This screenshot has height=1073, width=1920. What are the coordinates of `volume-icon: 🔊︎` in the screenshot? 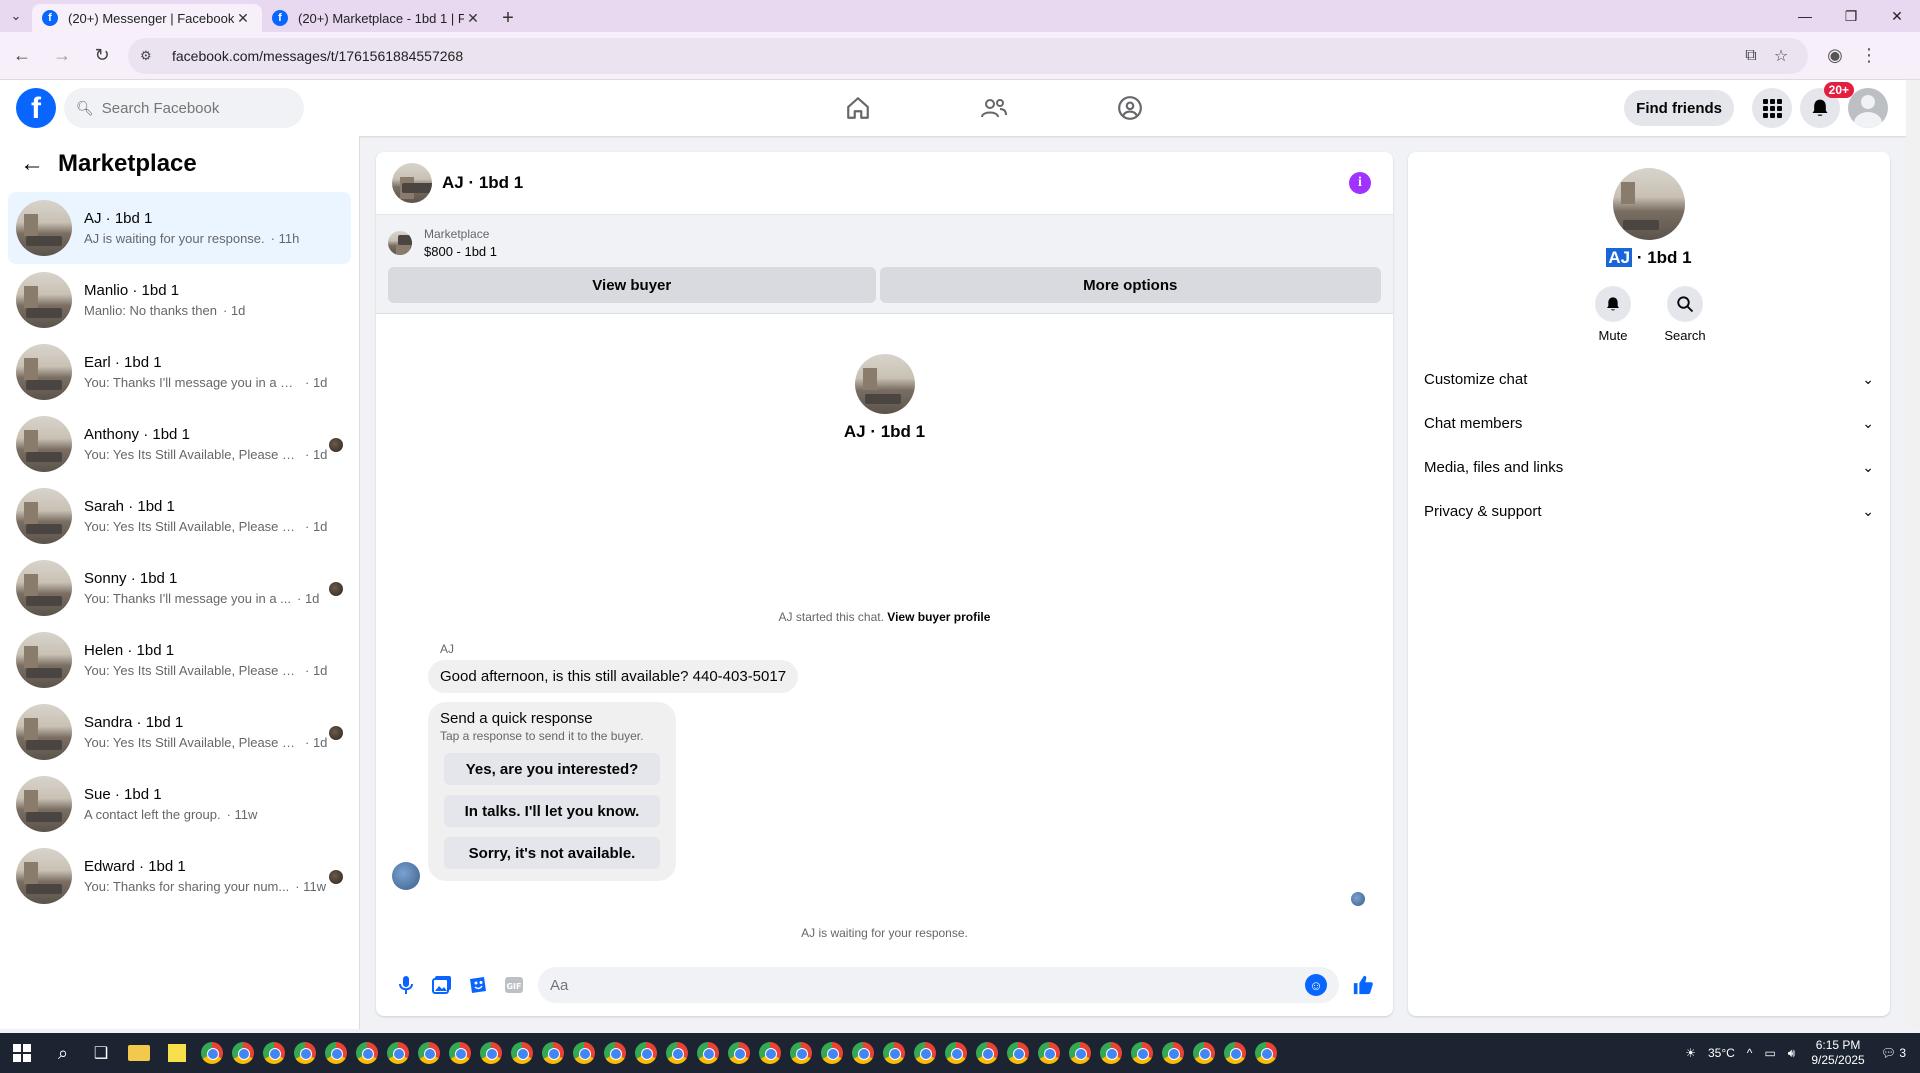 It's located at (1792, 1053).